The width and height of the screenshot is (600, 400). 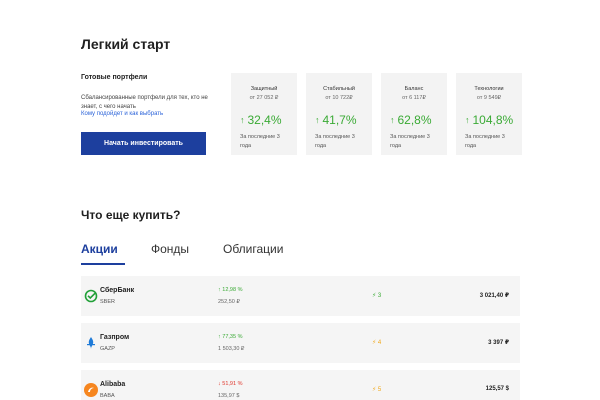 What do you see at coordinates (126, 44) in the screenshot?
I see `easy-start-title: Легкий старт` at bounding box center [126, 44].